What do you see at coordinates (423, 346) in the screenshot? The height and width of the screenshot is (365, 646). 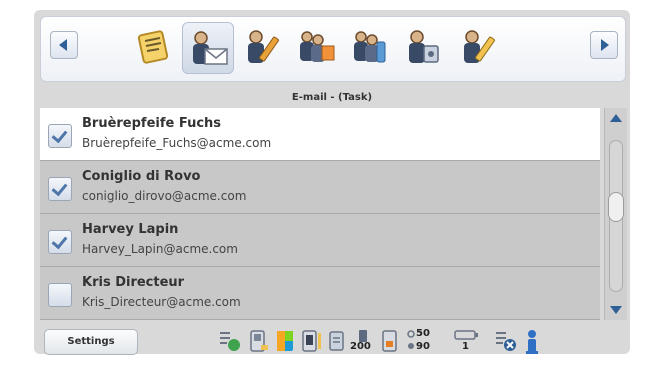 I see `signal-bottom-value: 90` at bounding box center [423, 346].